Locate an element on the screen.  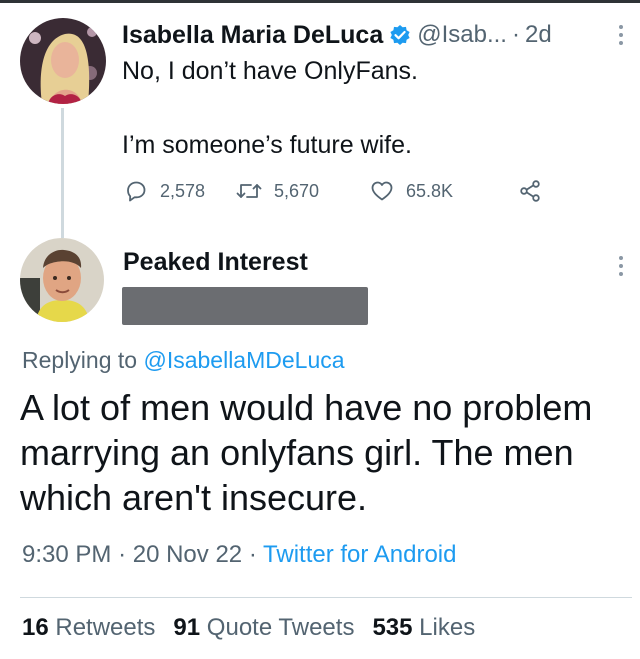
replying-to-line: Replying to @IsabellaMDeLuca is located at coordinates (183, 360).